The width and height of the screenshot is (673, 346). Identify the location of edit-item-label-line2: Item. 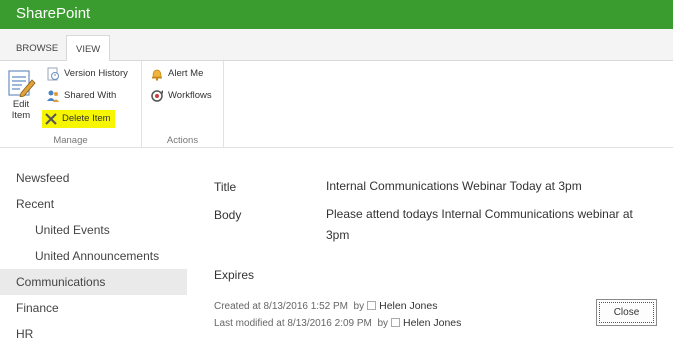
(21, 115).